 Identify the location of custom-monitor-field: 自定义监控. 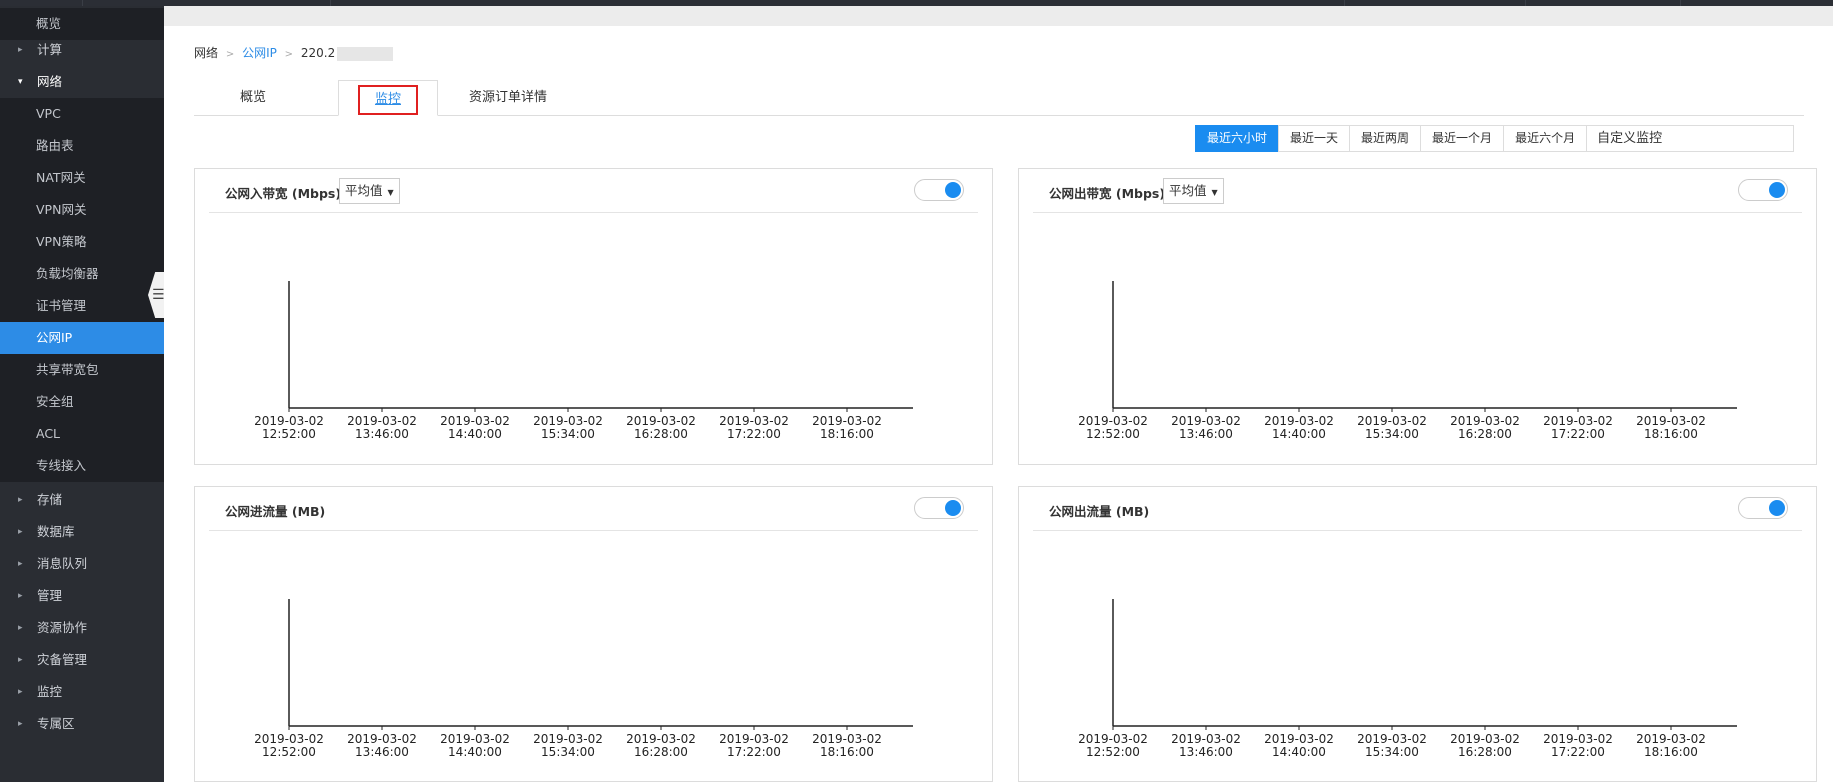
(1690, 138).